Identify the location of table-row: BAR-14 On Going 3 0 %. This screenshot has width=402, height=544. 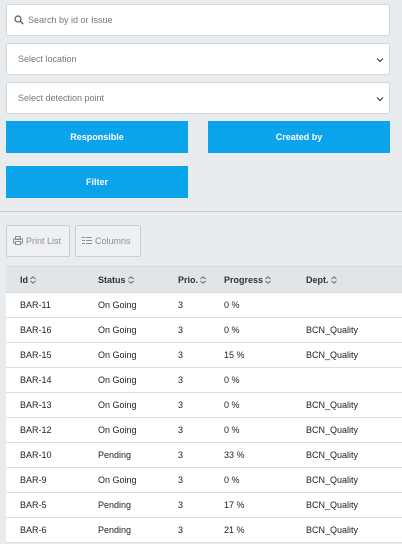
(204, 380).